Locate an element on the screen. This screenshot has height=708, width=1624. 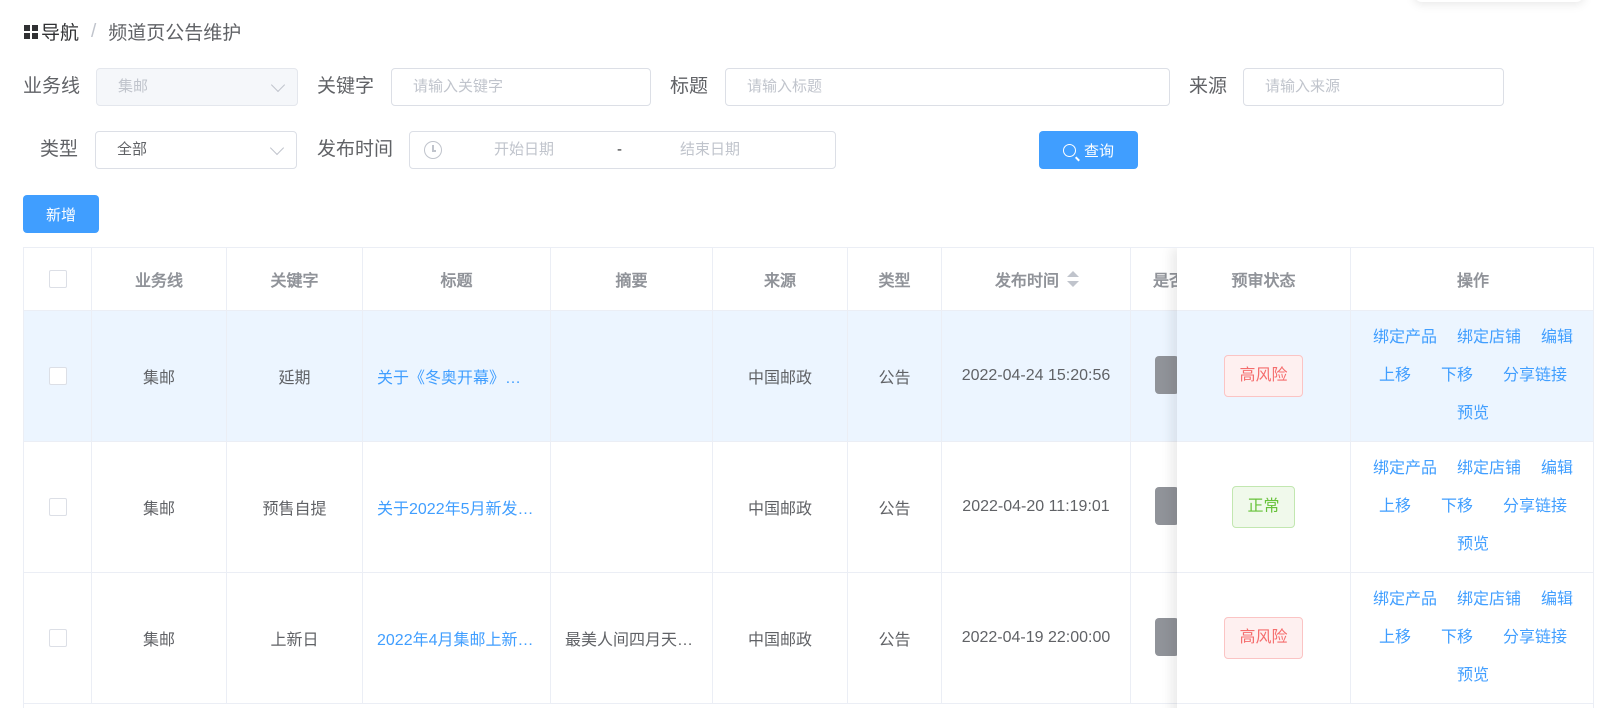
cell-type: 公告 is located at coordinates (895, 507).